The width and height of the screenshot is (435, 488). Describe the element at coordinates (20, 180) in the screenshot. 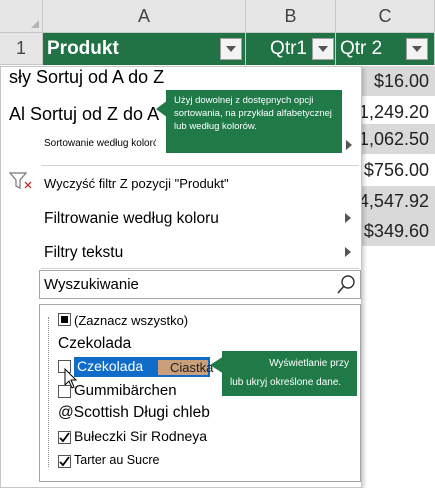

I see `clear-filter-icon` at that location.